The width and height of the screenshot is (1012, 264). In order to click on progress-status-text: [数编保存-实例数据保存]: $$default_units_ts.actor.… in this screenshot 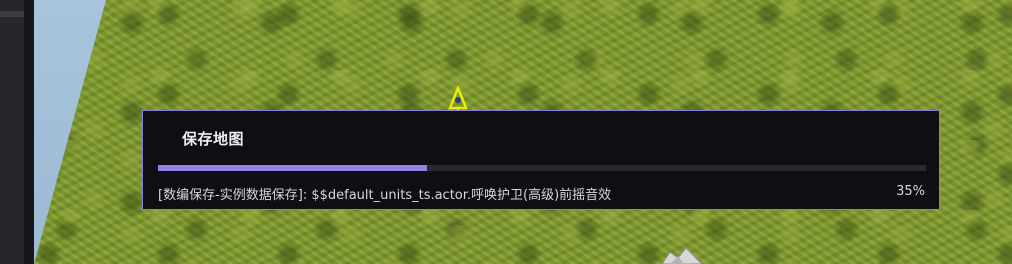, I will do `click(385, 195)`.